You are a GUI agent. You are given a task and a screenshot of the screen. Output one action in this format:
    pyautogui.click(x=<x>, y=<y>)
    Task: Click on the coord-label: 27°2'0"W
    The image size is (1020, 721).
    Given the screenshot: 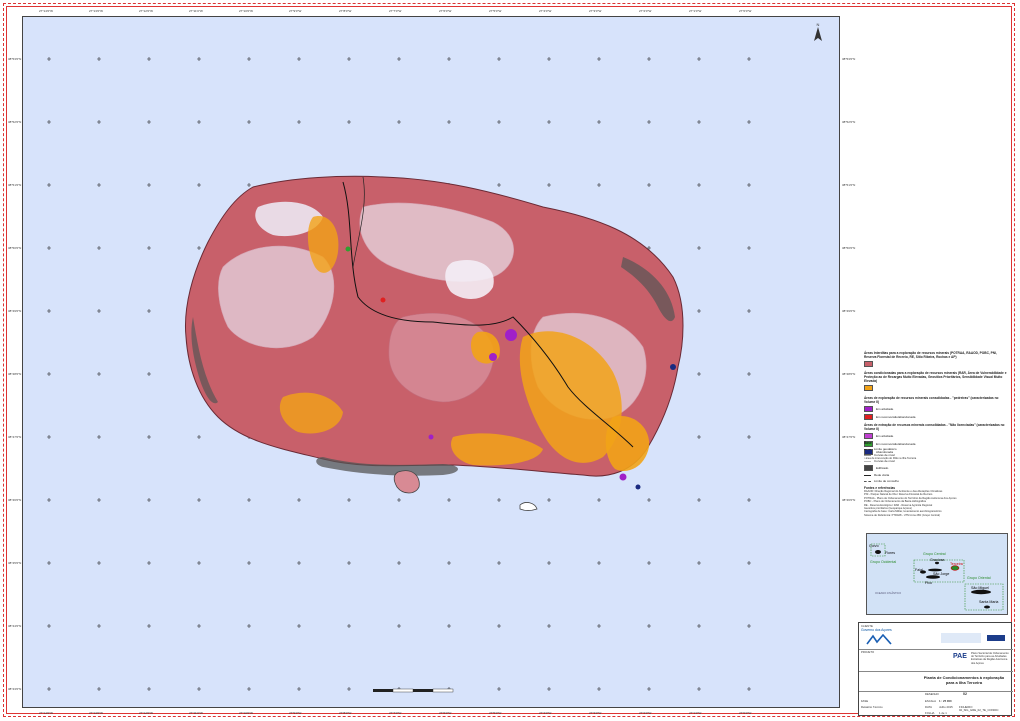 What is the action you would take?
    pyautogui.click(x=645, y=713)
    